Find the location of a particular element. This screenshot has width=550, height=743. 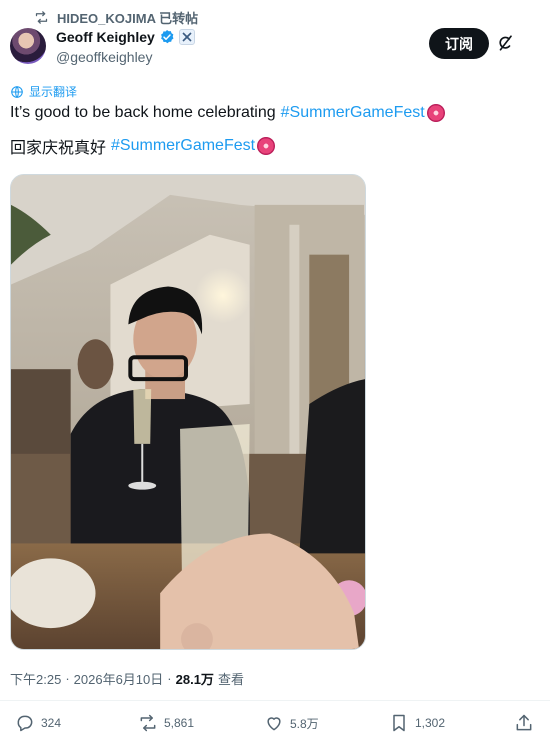

bookmark-button: 1,302 is located at coordinates (417, 723).